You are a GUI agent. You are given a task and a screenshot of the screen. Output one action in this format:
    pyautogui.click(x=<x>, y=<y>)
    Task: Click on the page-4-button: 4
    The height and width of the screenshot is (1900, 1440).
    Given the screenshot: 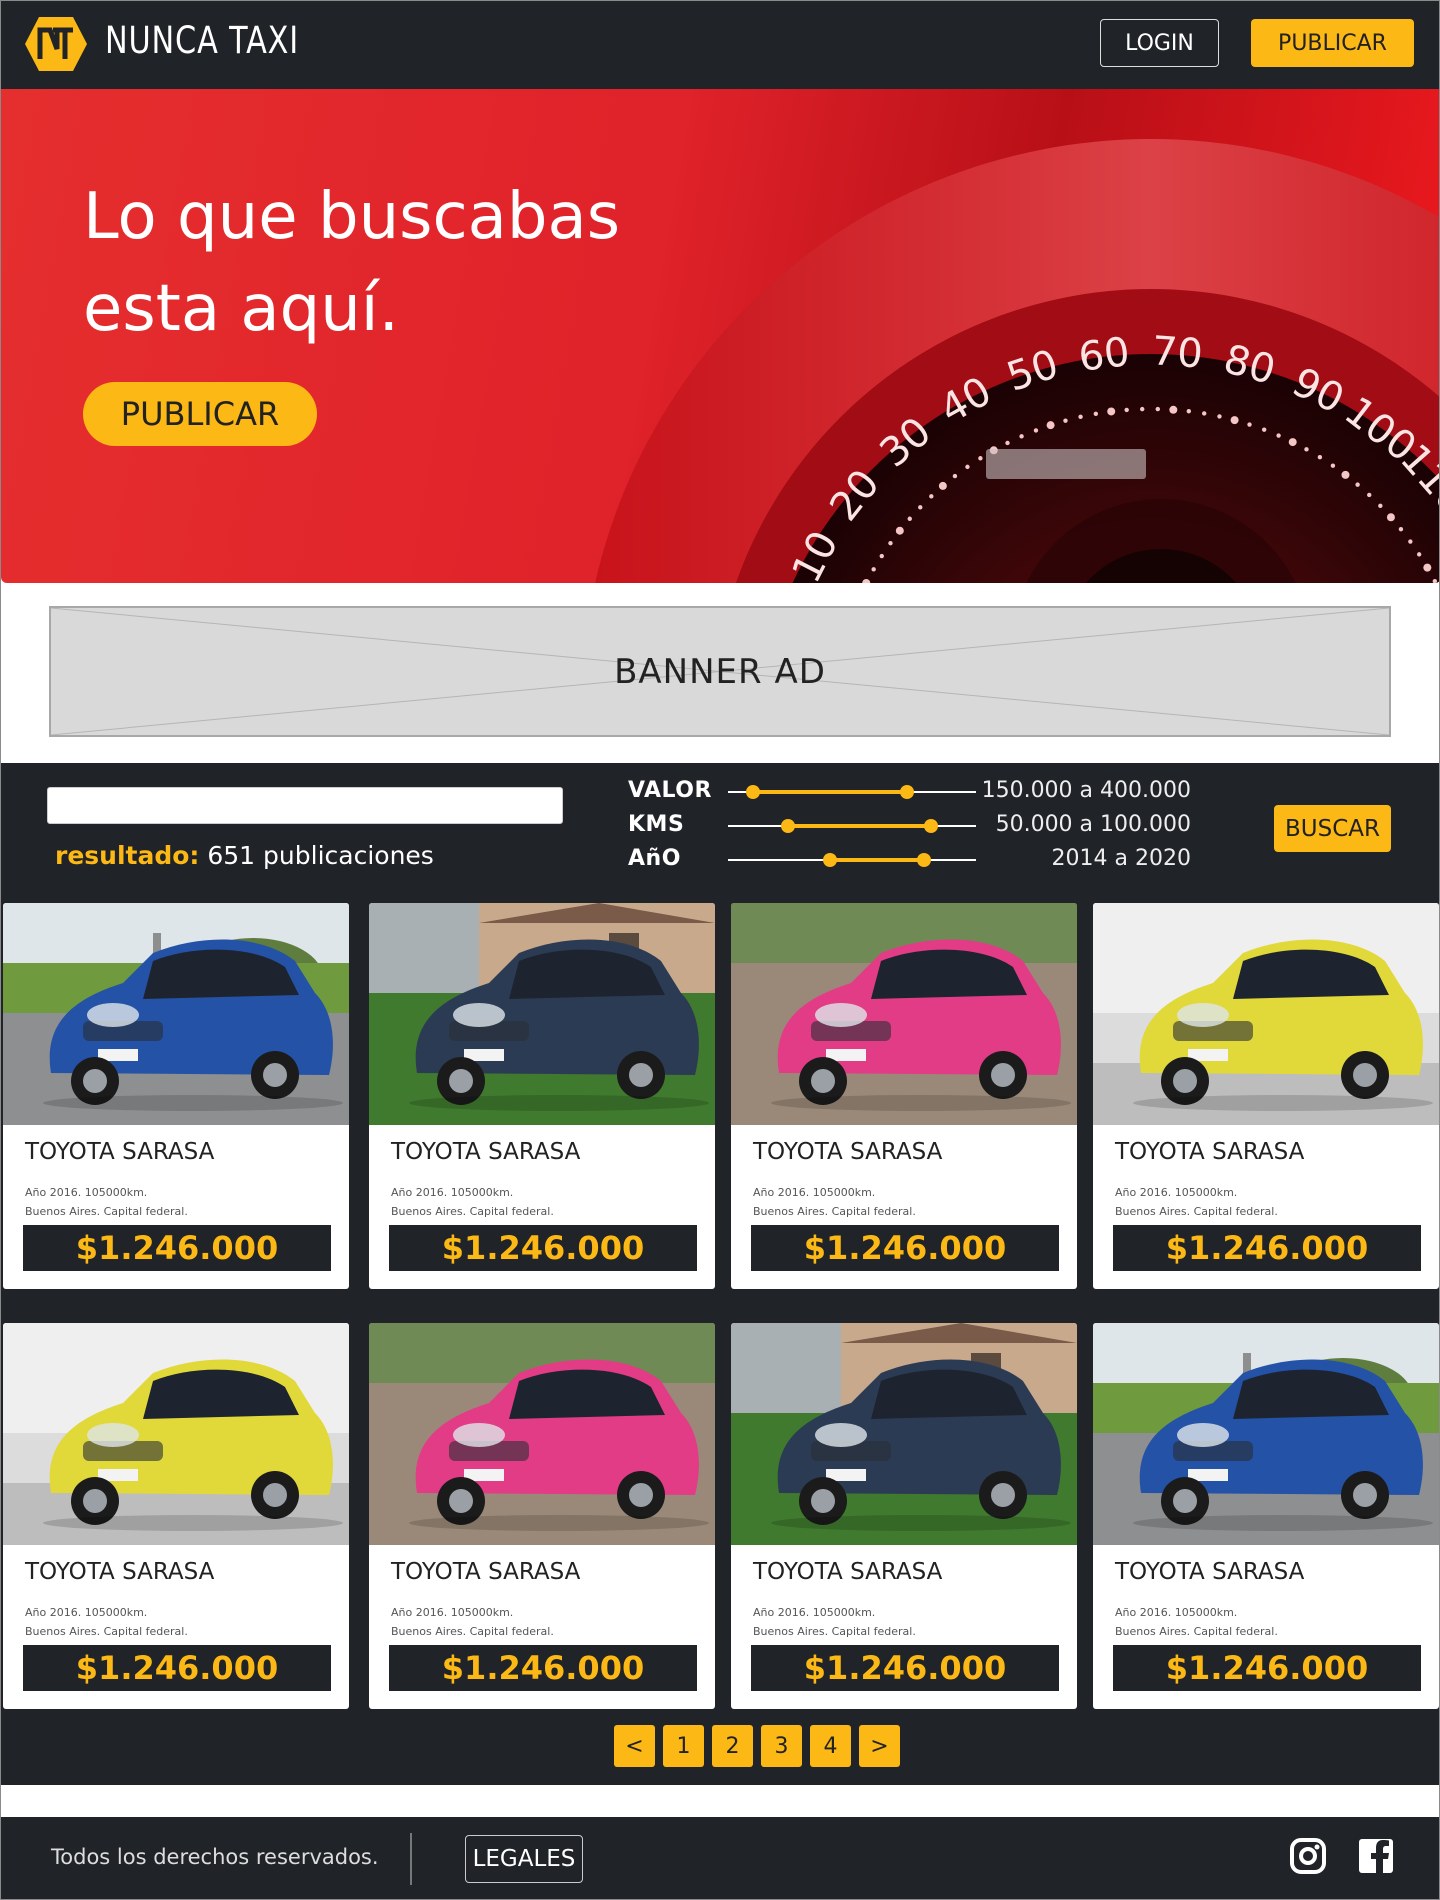 What is the action you would take?
    pyautogui.click(x=830, y=1746)
    